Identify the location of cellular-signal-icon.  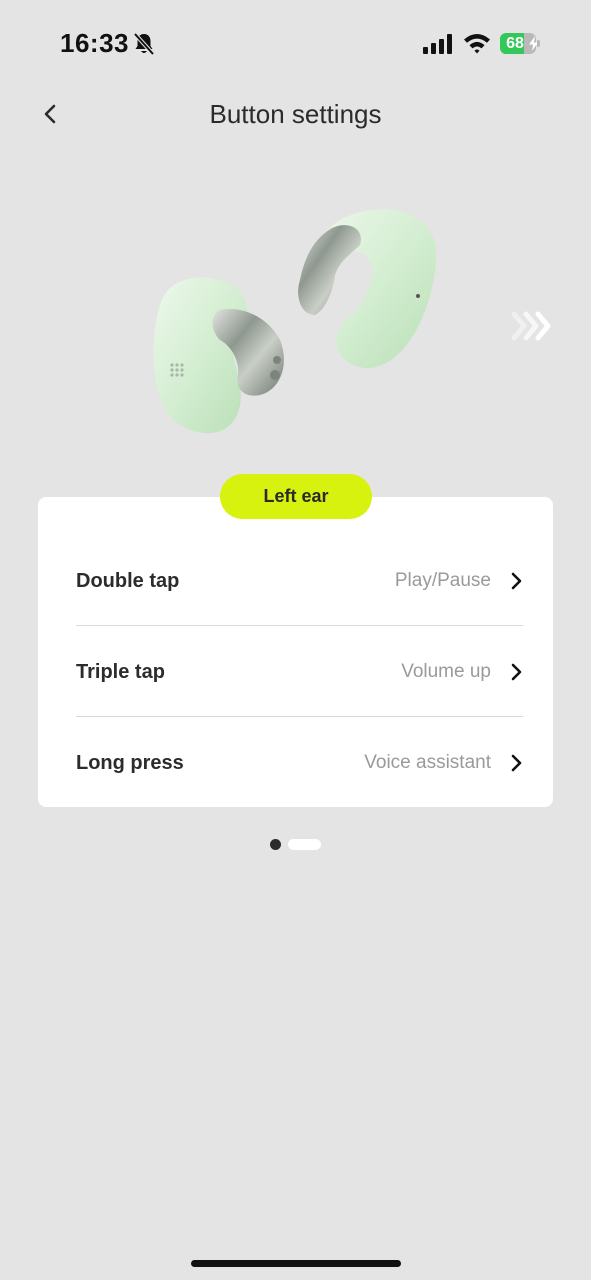
(437, 44).